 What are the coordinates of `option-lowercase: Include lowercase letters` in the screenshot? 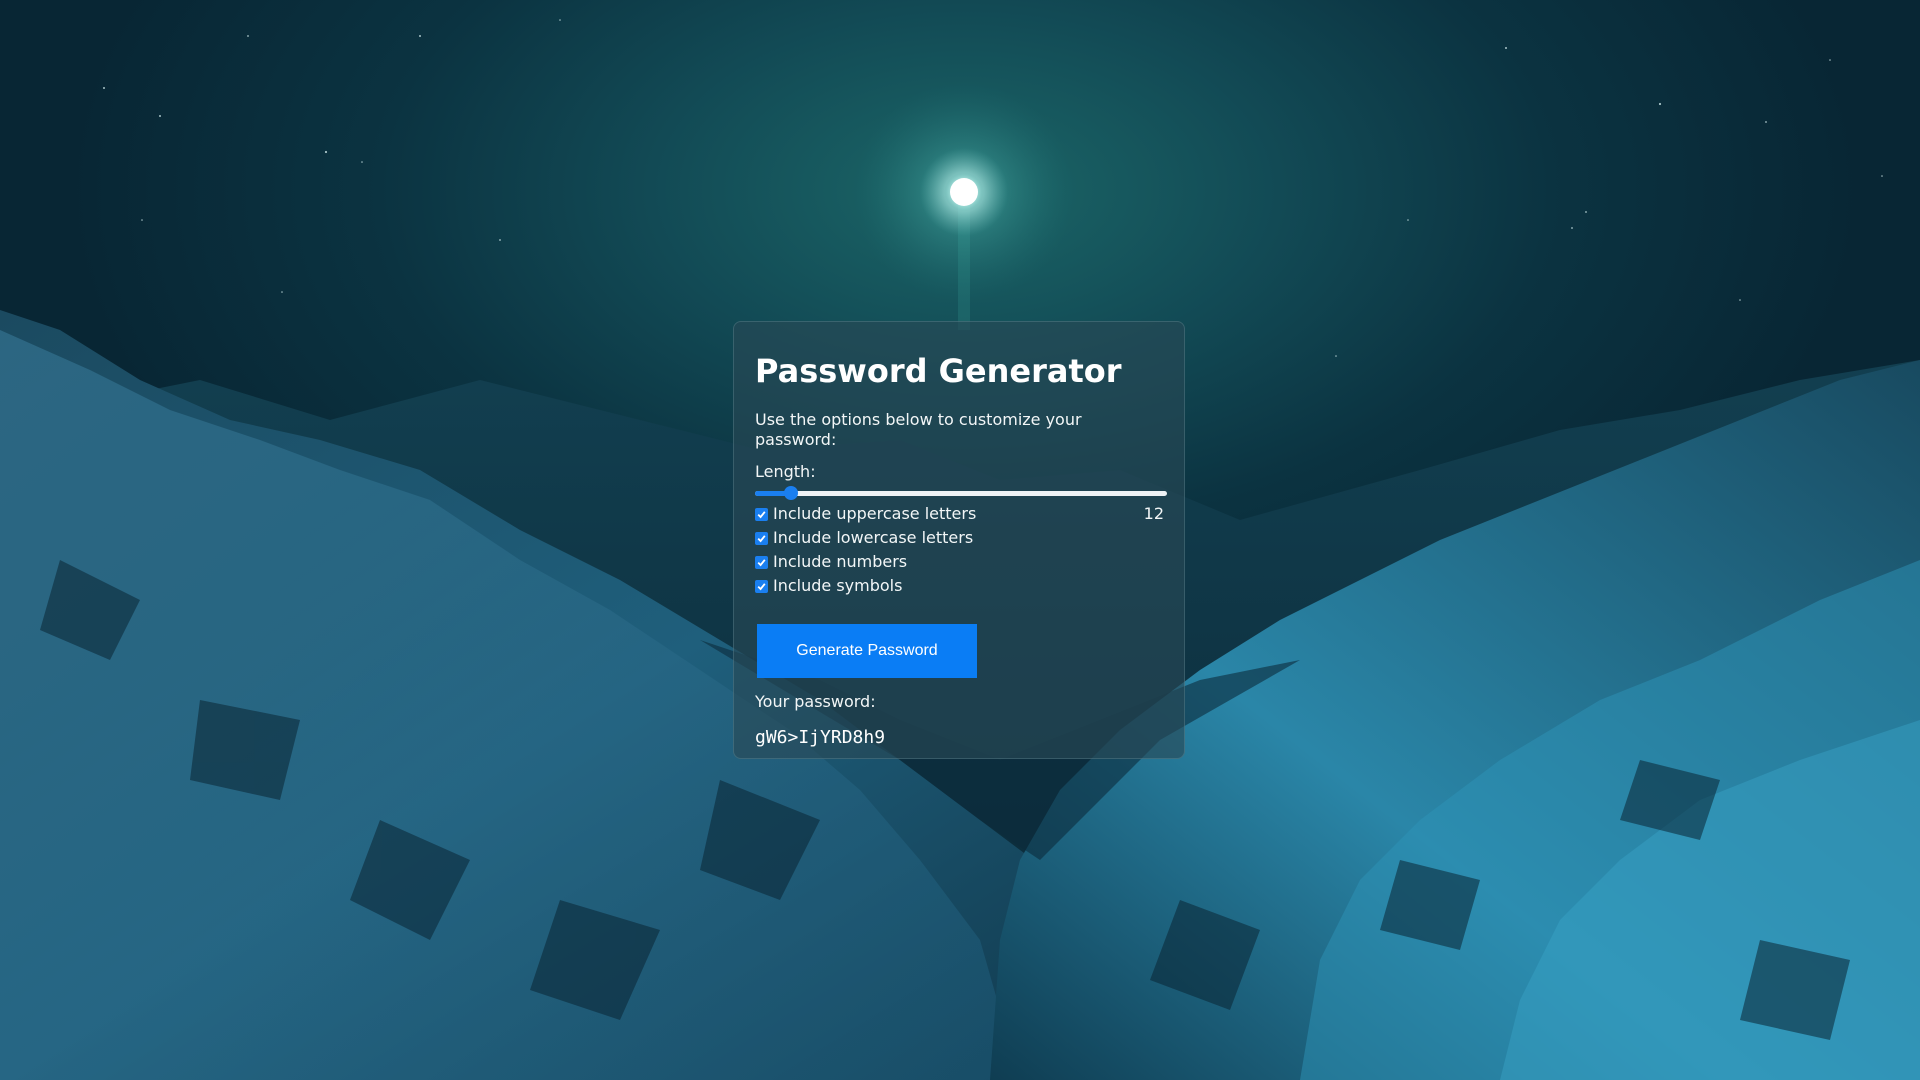 It's located at (959, 538).